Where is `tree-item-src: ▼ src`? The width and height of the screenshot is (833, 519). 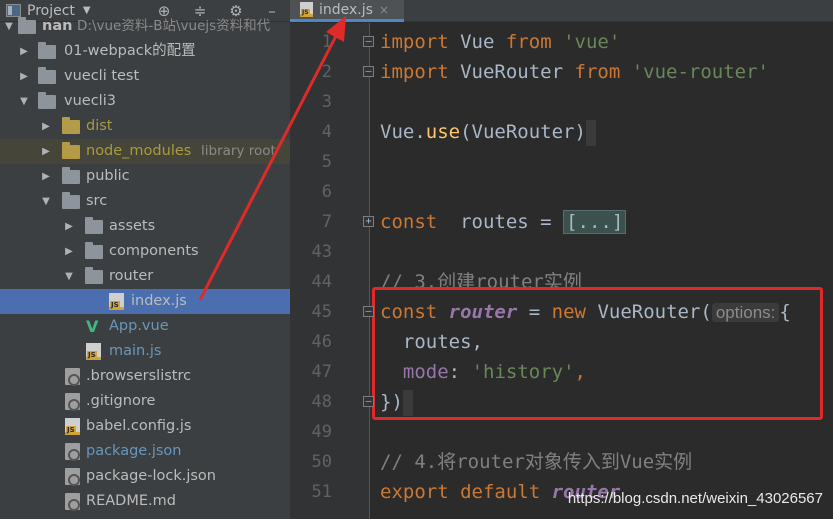
tree-item-src: ▼ src is located at coordinates (145, 201).